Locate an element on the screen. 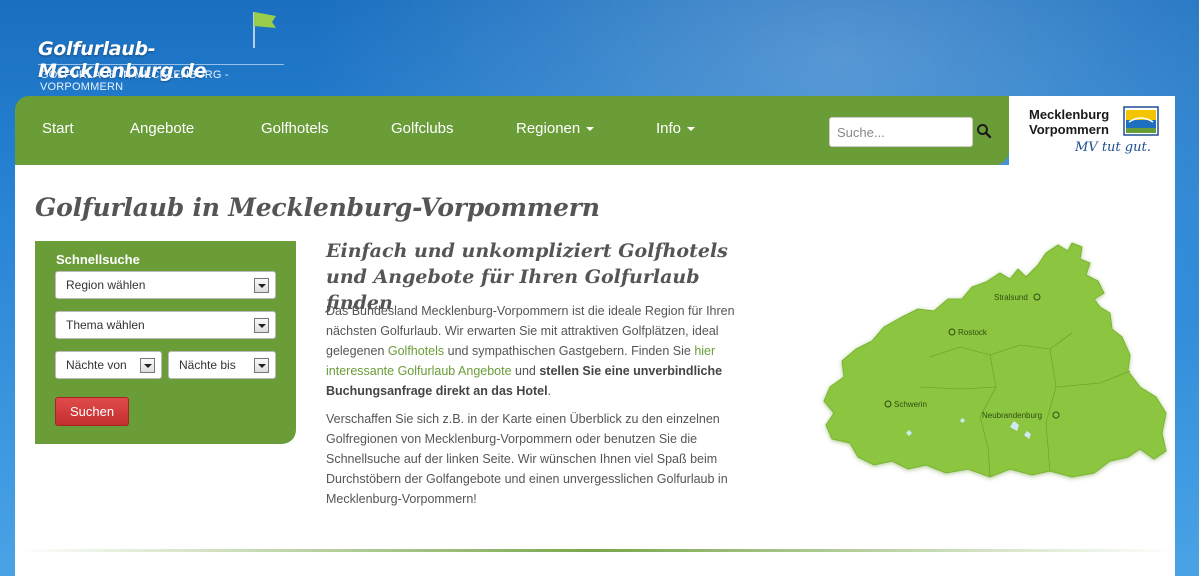  nights-from-value: Nächte von is located at coordinates (96, 365).